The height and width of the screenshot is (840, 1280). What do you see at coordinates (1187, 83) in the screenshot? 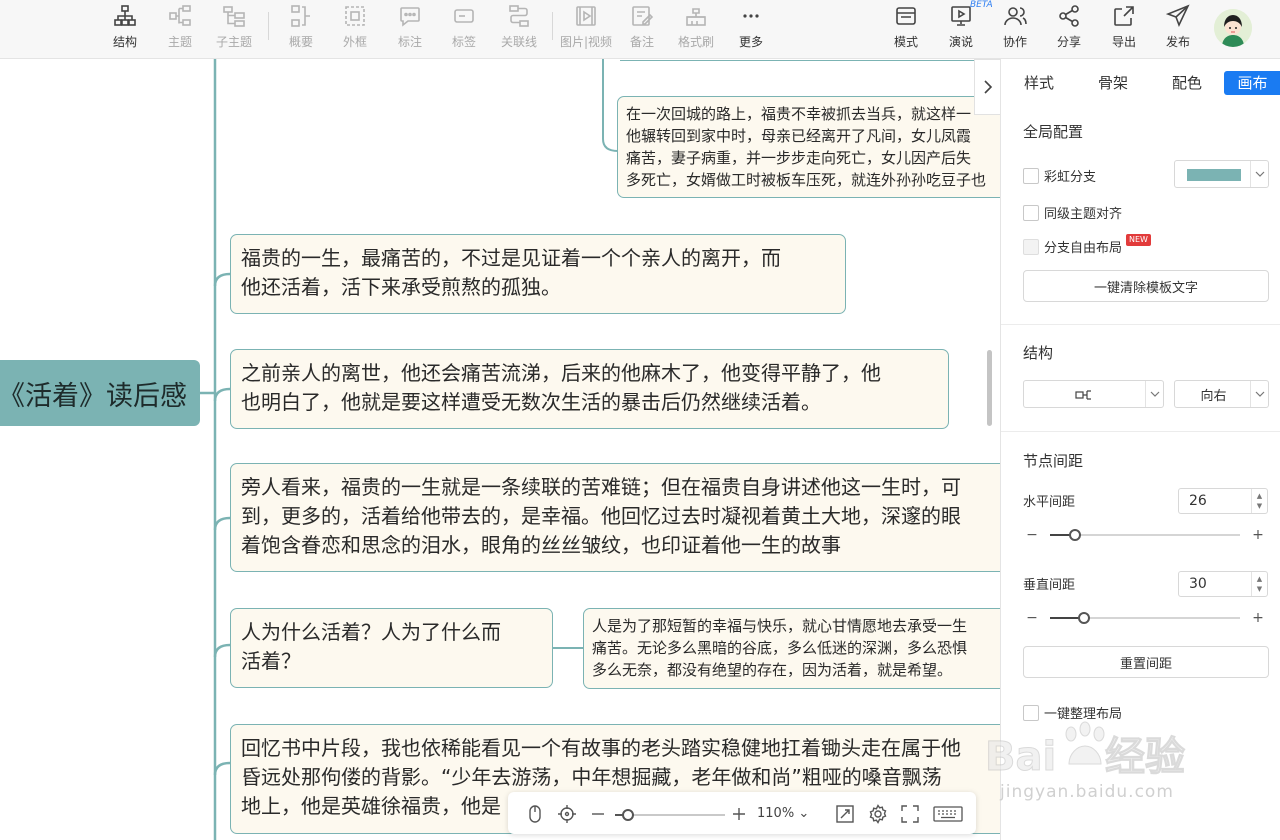
I see `tab-color-scheme: 配色` at bounding box center [1187, 83].